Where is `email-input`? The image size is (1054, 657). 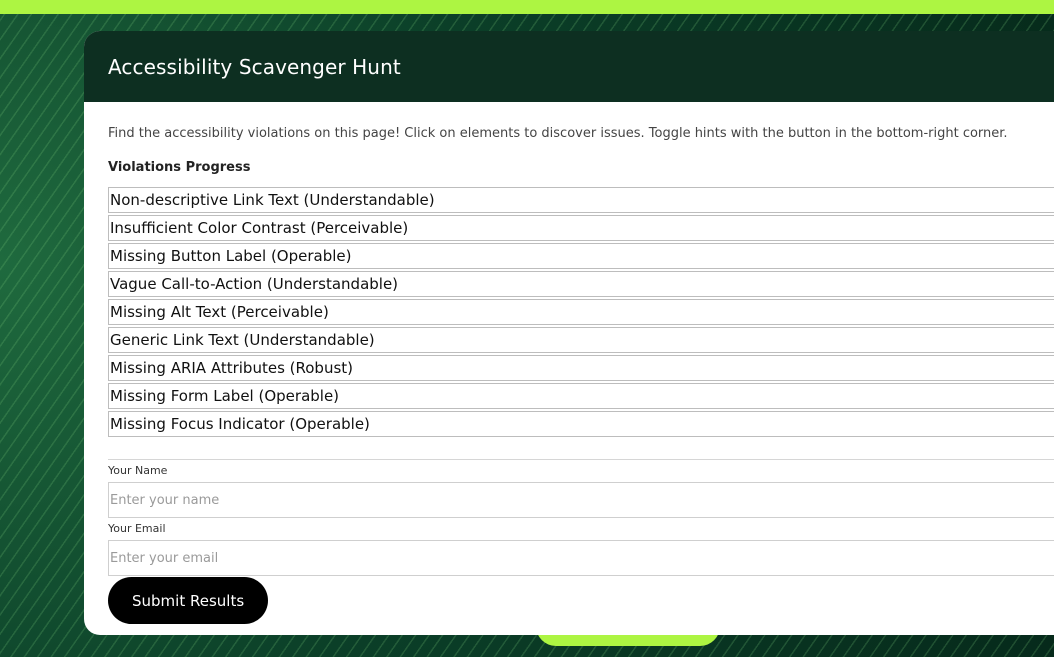
email-input is located at coordinates (581, 558).